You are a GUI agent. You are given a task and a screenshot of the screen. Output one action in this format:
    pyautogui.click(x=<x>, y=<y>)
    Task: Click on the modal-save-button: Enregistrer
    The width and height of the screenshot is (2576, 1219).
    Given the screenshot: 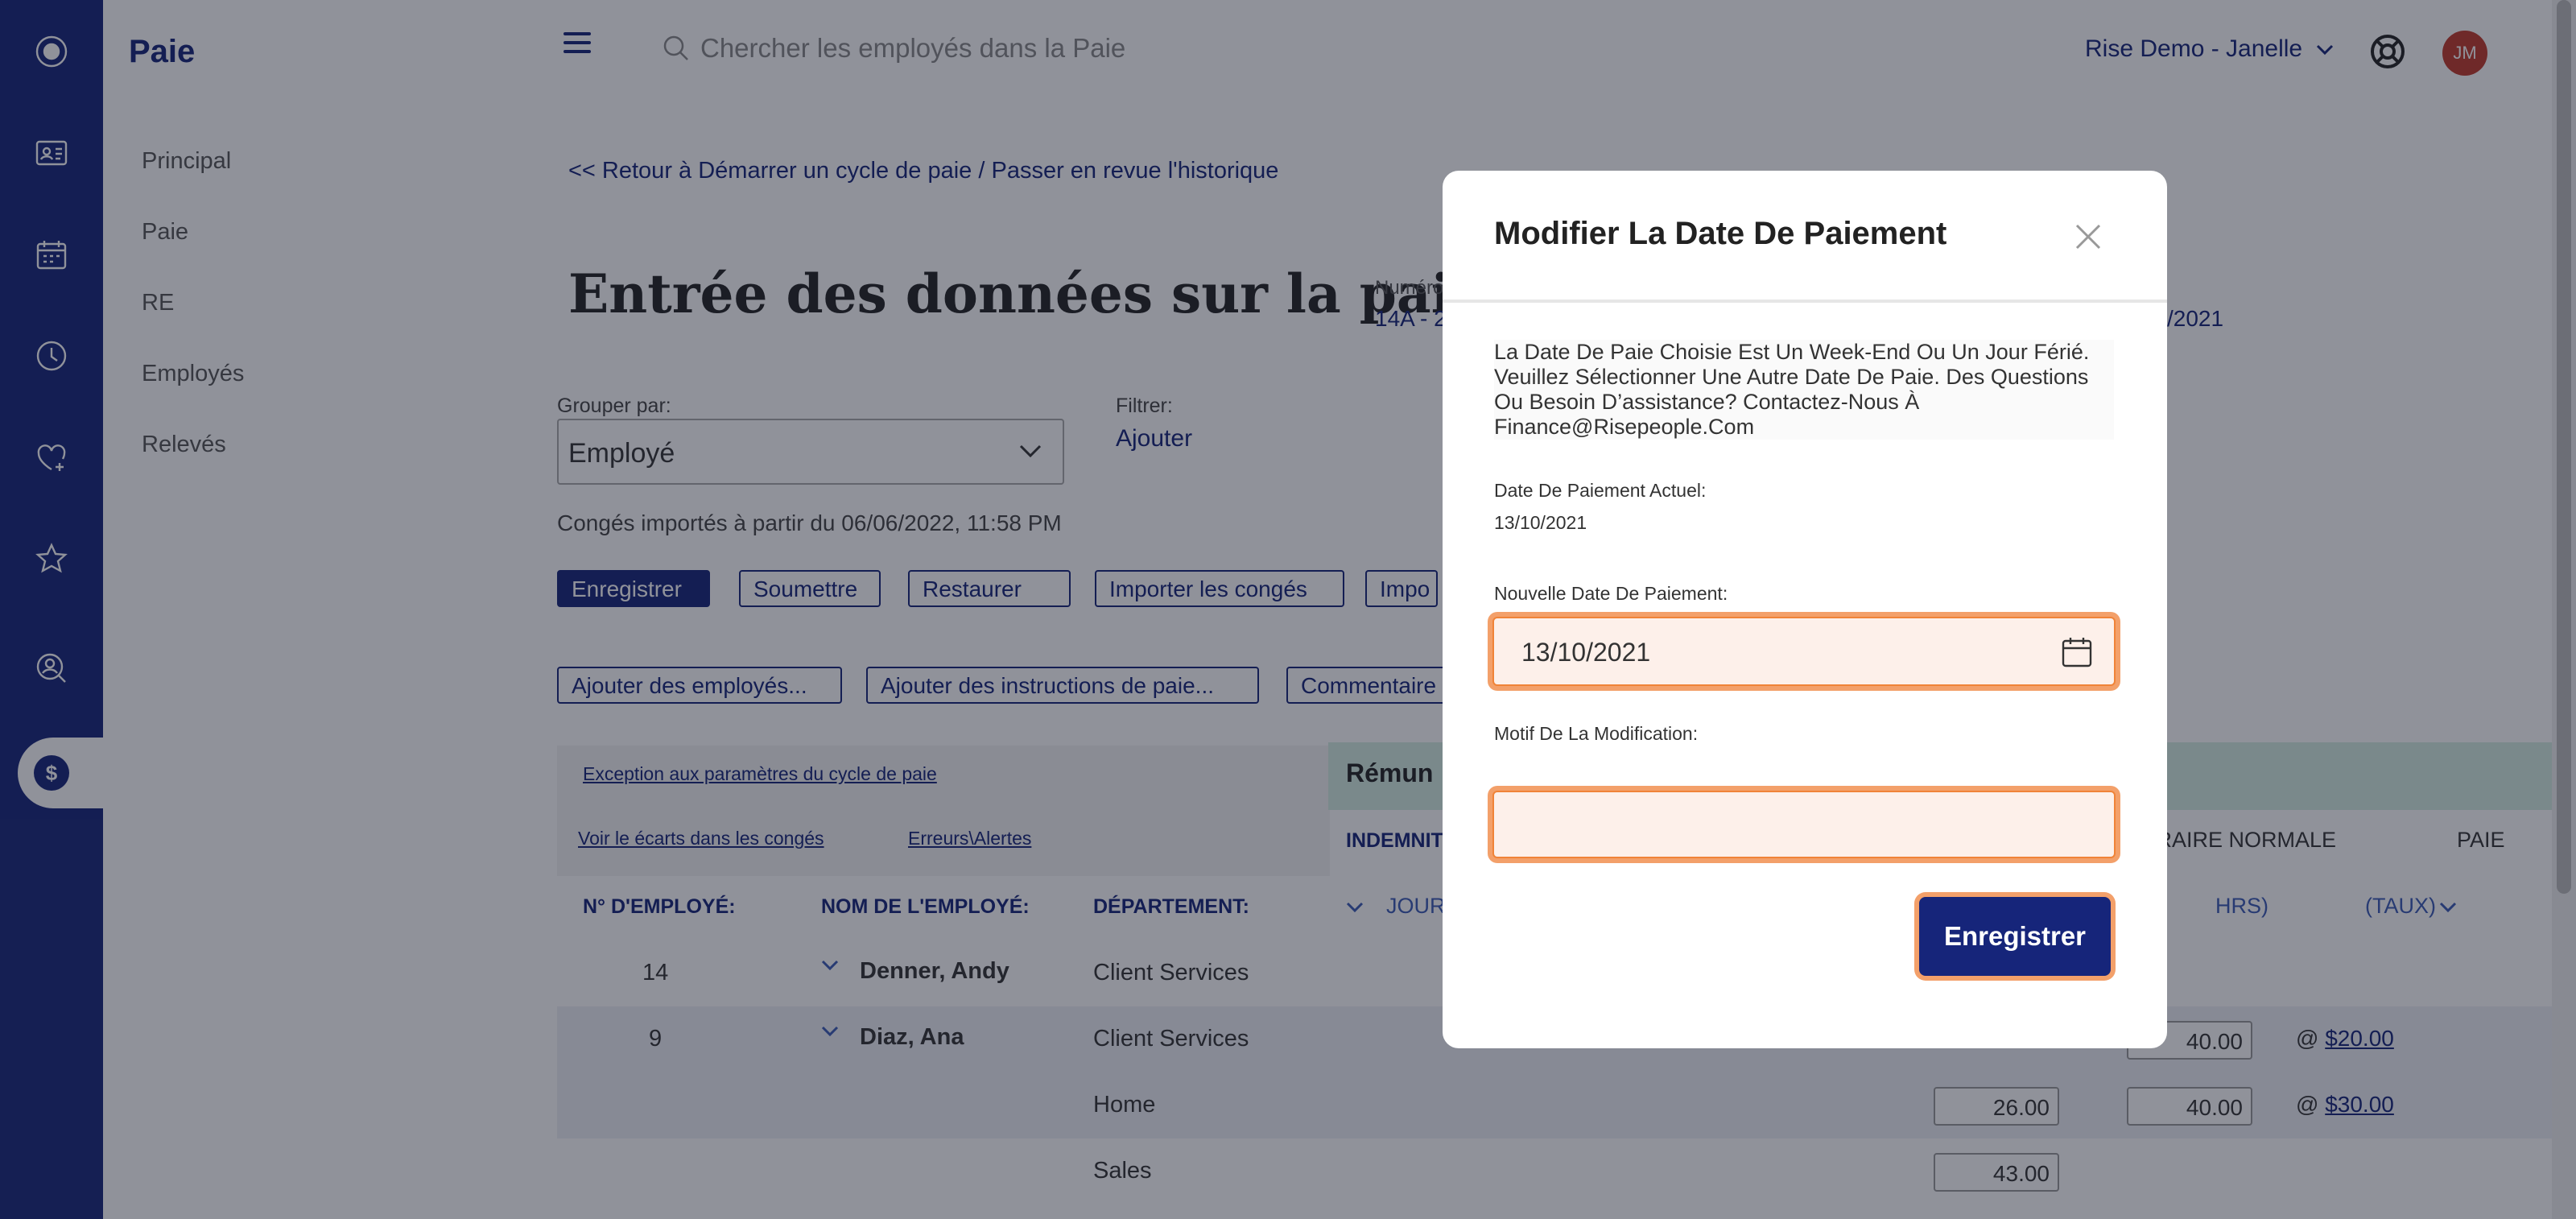 What is the action you would take?
    pyautogui.click(x=2015, y=937)
    